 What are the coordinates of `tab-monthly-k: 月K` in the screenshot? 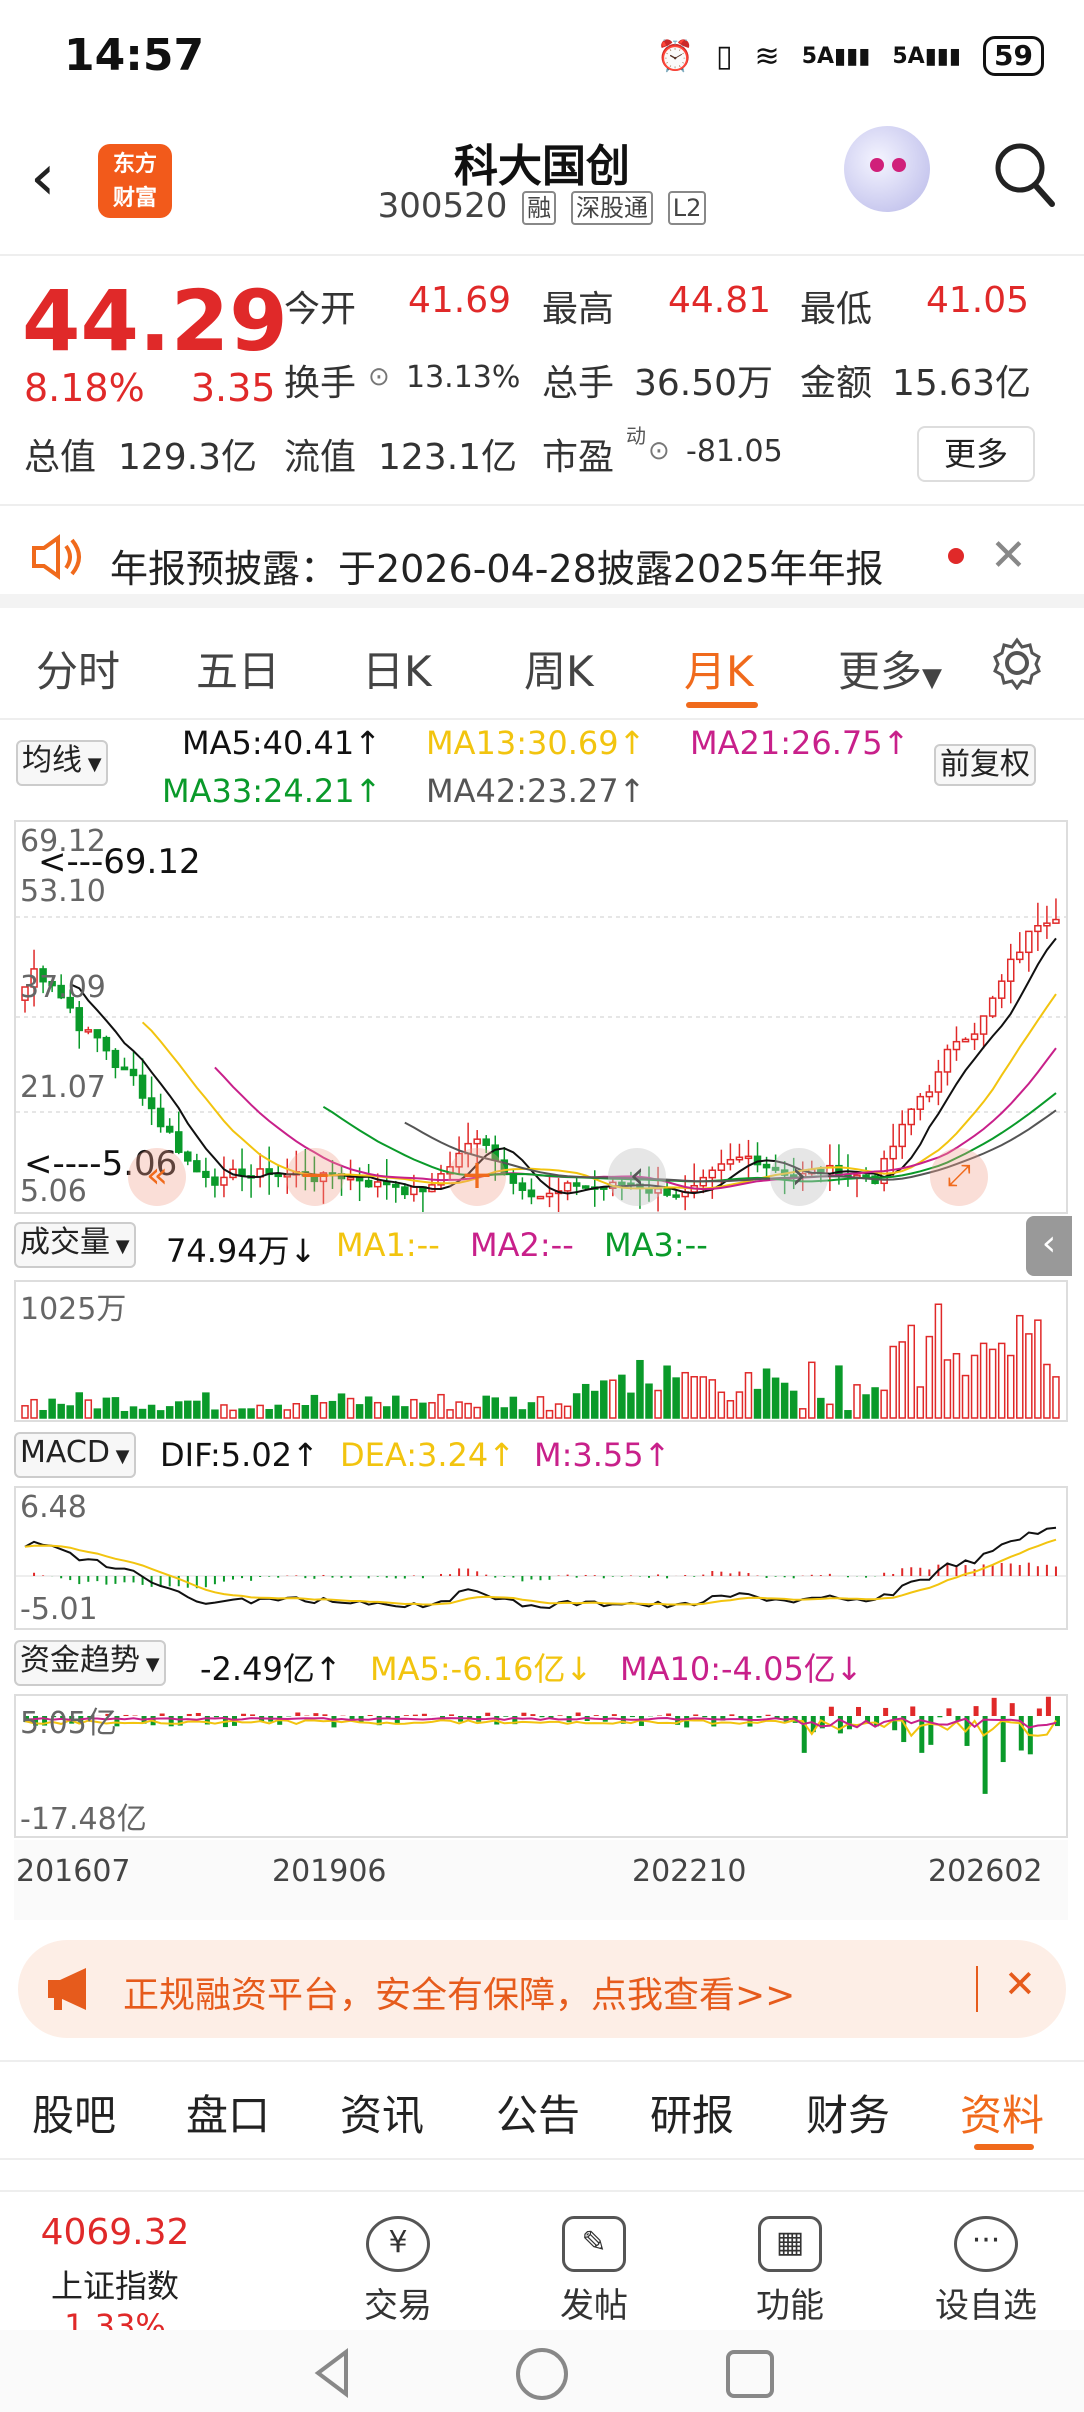 It's located at (719, 668).